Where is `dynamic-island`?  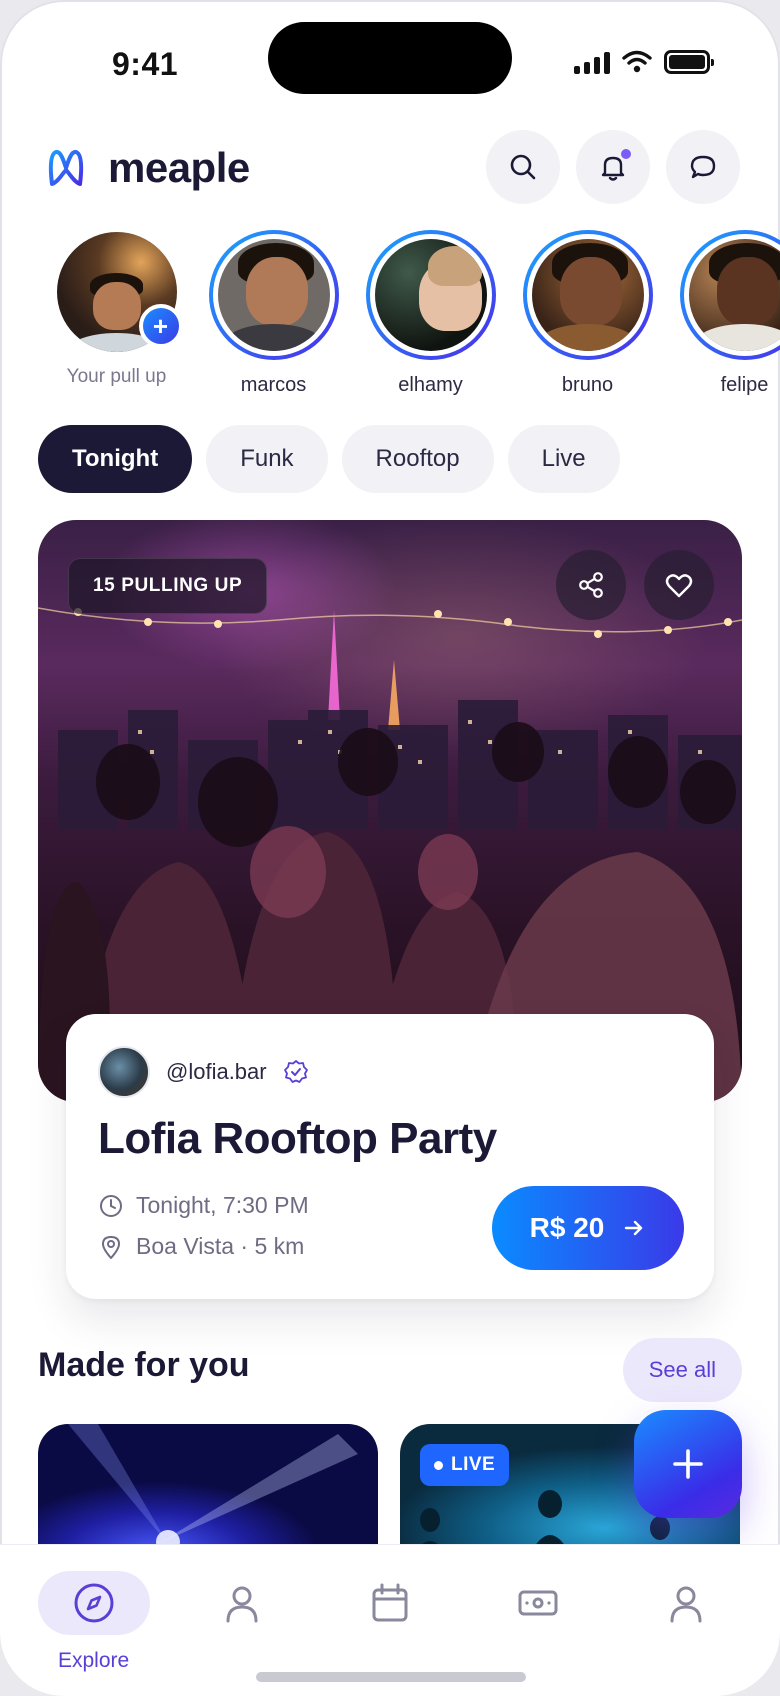
dynamic-island is located at coordinates (390, 58).